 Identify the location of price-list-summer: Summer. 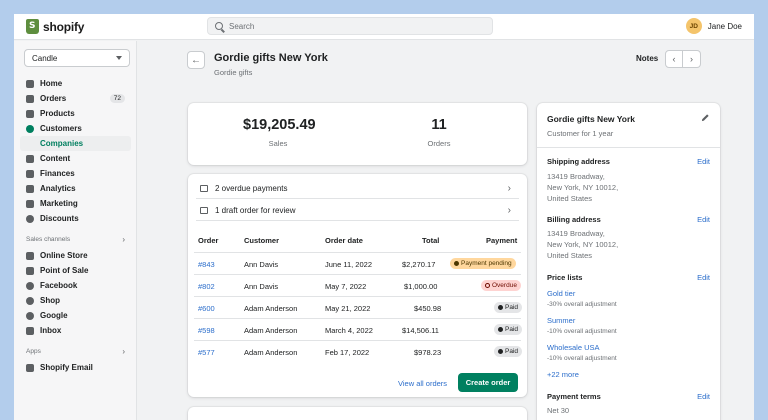
(561, 320).